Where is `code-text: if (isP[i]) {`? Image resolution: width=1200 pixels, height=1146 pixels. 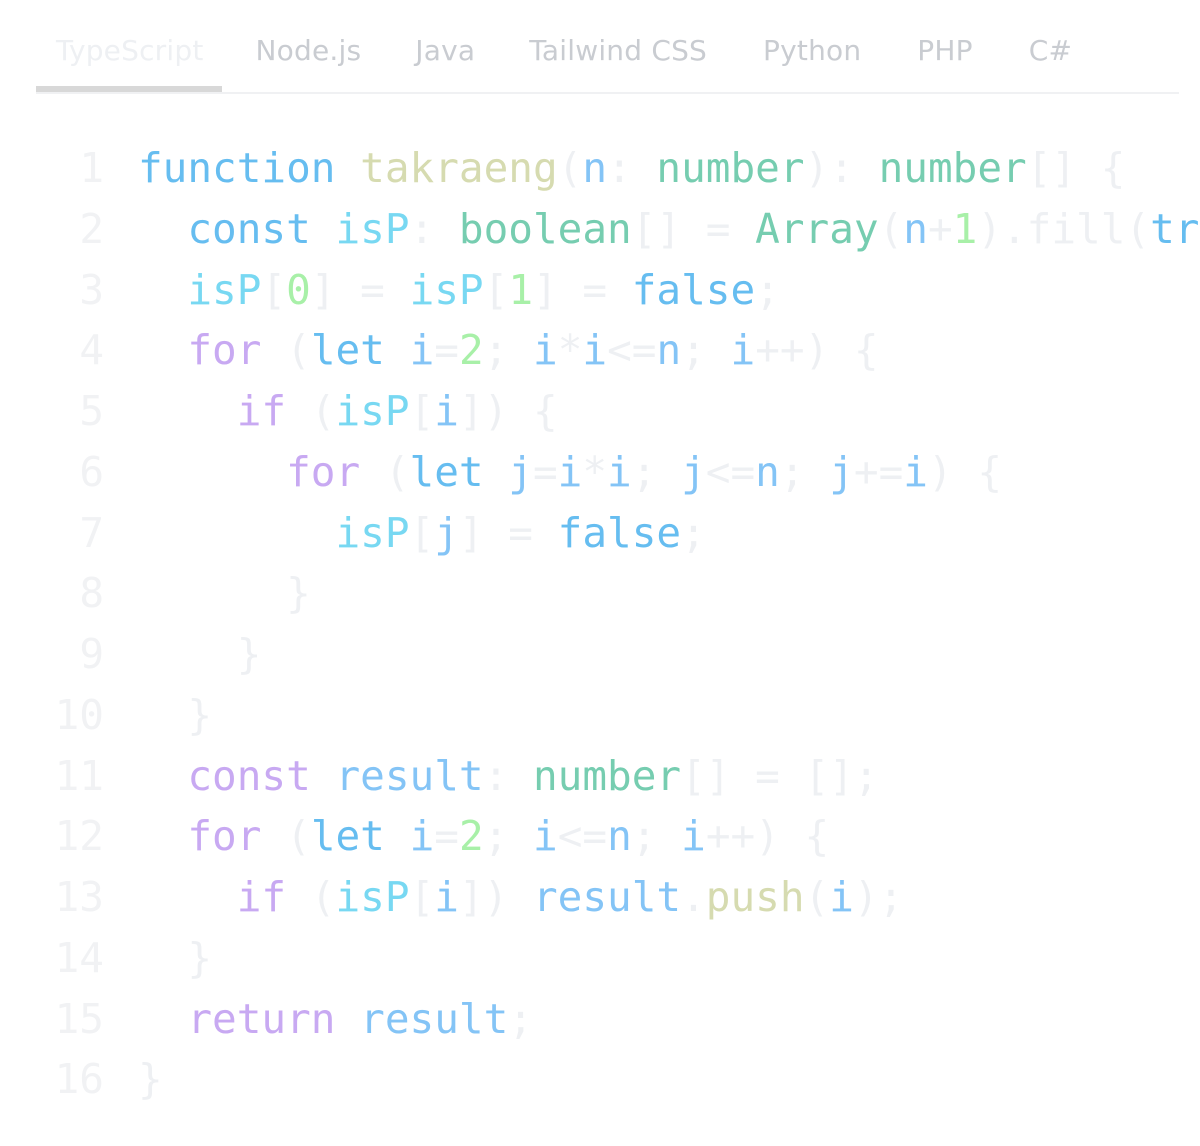 code-text: if (isP[i]) { is located at coordinates (397, 411).